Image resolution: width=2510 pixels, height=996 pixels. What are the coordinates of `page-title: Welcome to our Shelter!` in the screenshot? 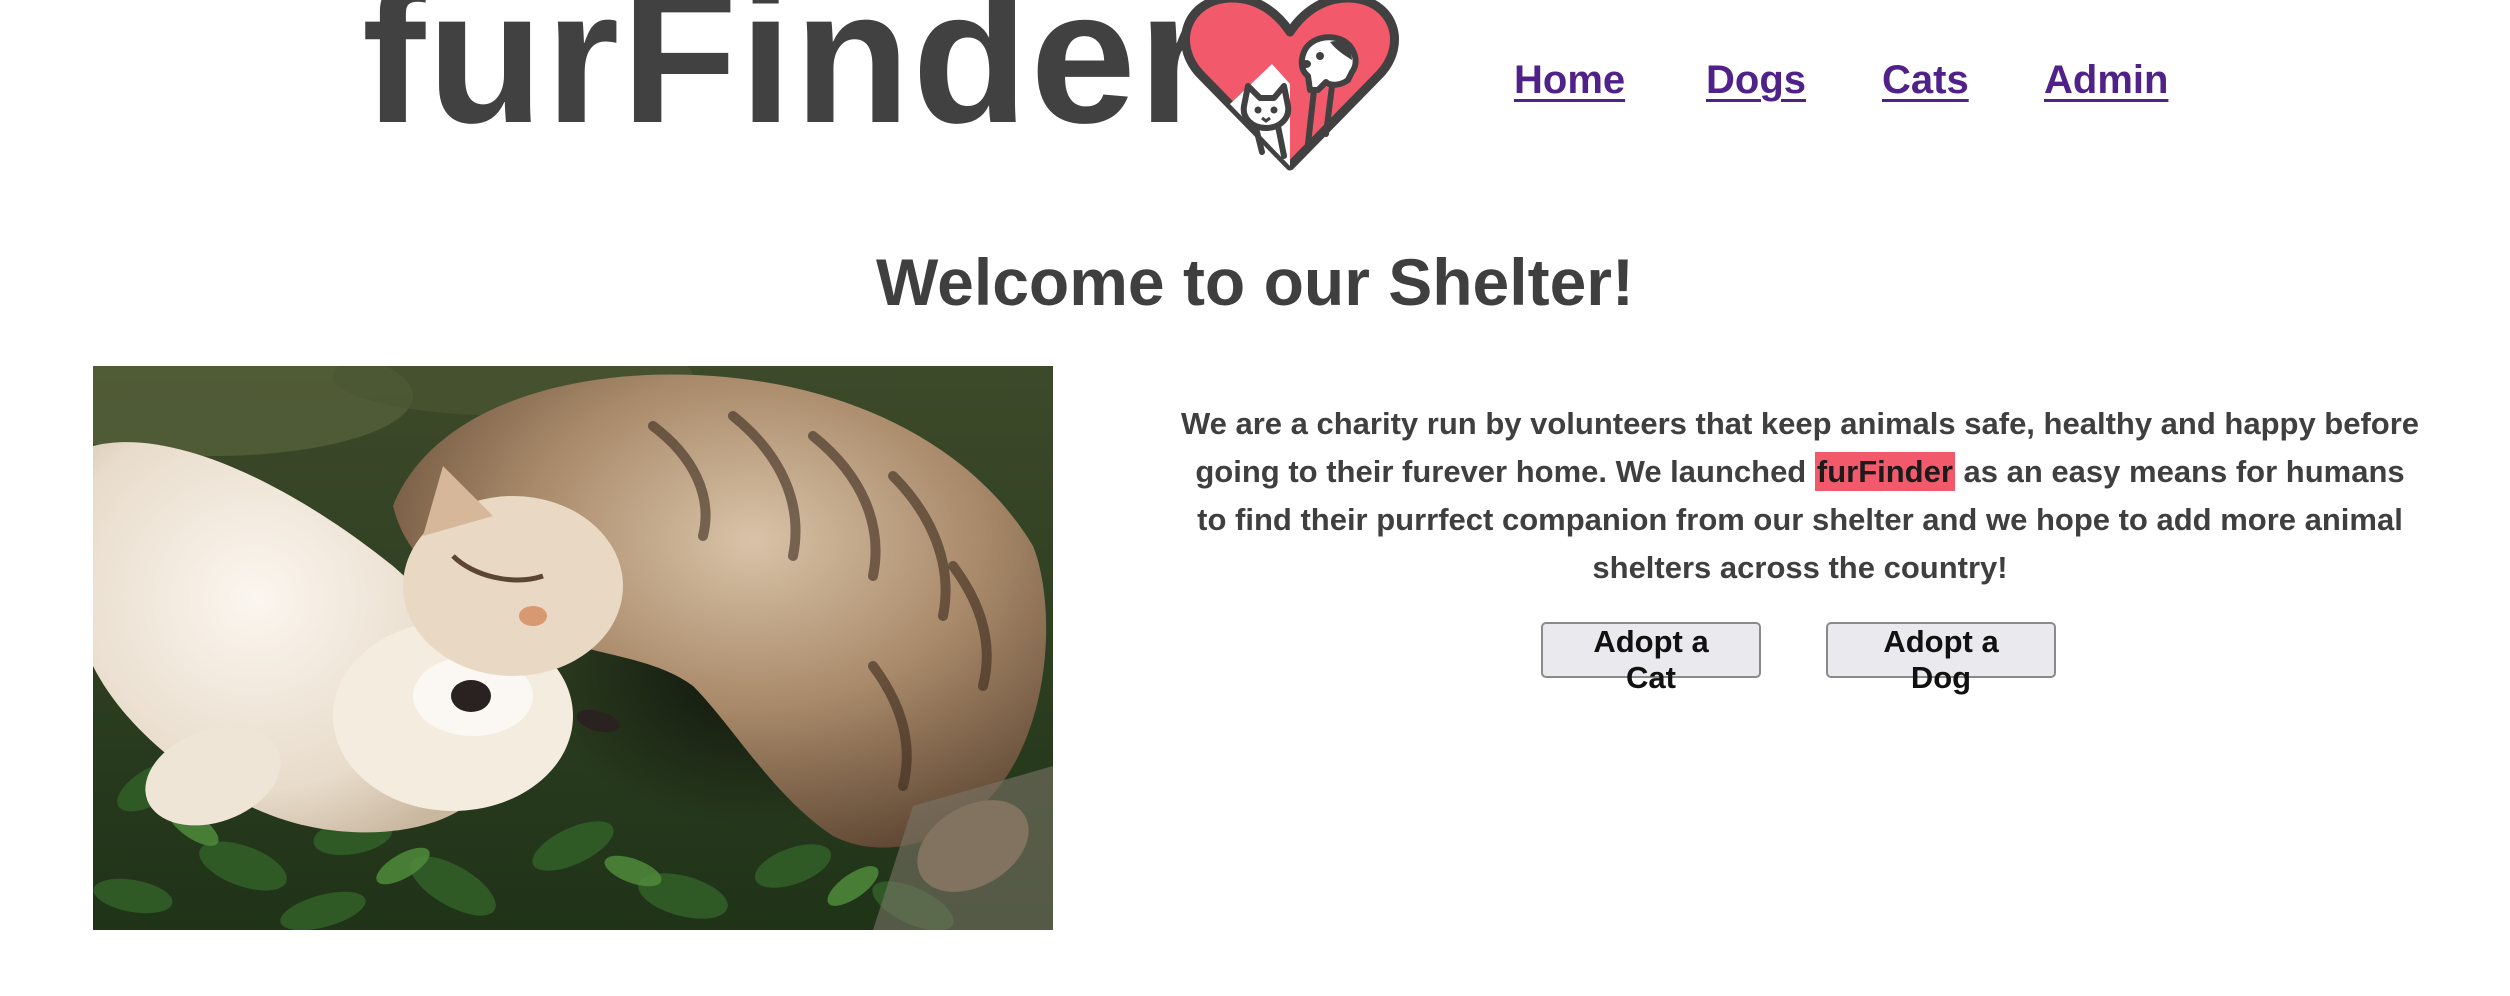 It's located at (1255, 282).